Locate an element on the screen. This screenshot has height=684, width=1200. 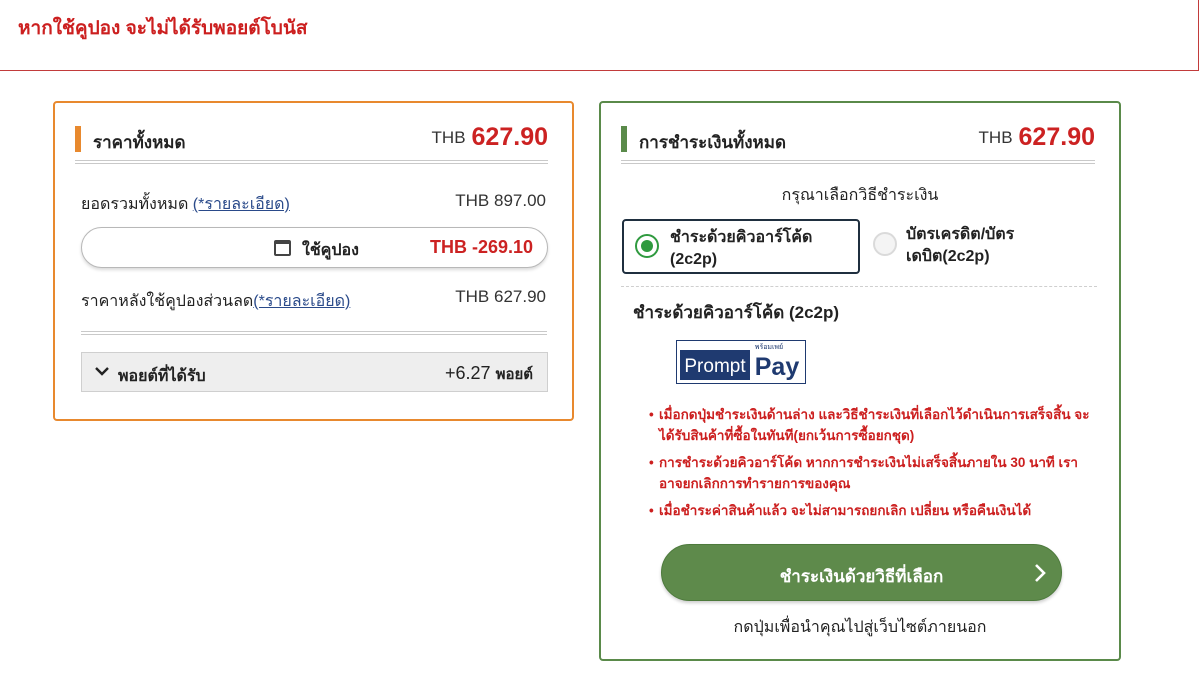
points-earned-toggle: พอยต์ที่ได้รับ +6.27 พอยต์ is located at coordinates (314, 372).